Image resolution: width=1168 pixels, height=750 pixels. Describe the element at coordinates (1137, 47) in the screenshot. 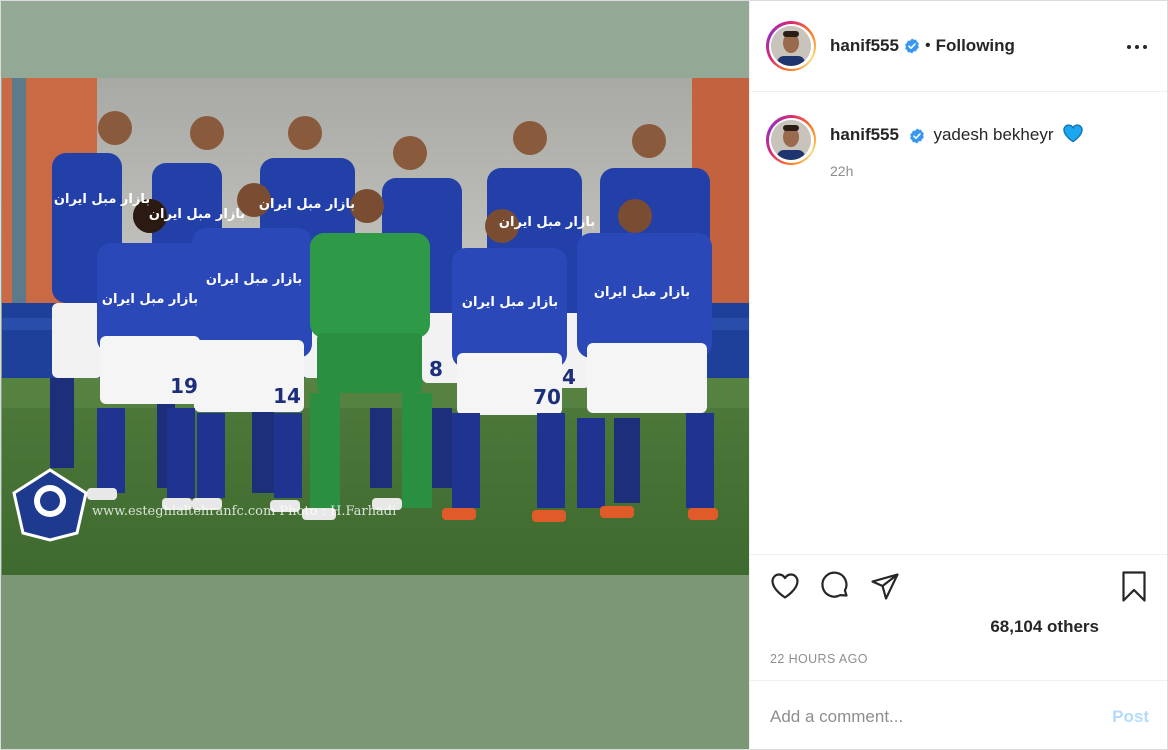

I see `more-options-icon` at that location.